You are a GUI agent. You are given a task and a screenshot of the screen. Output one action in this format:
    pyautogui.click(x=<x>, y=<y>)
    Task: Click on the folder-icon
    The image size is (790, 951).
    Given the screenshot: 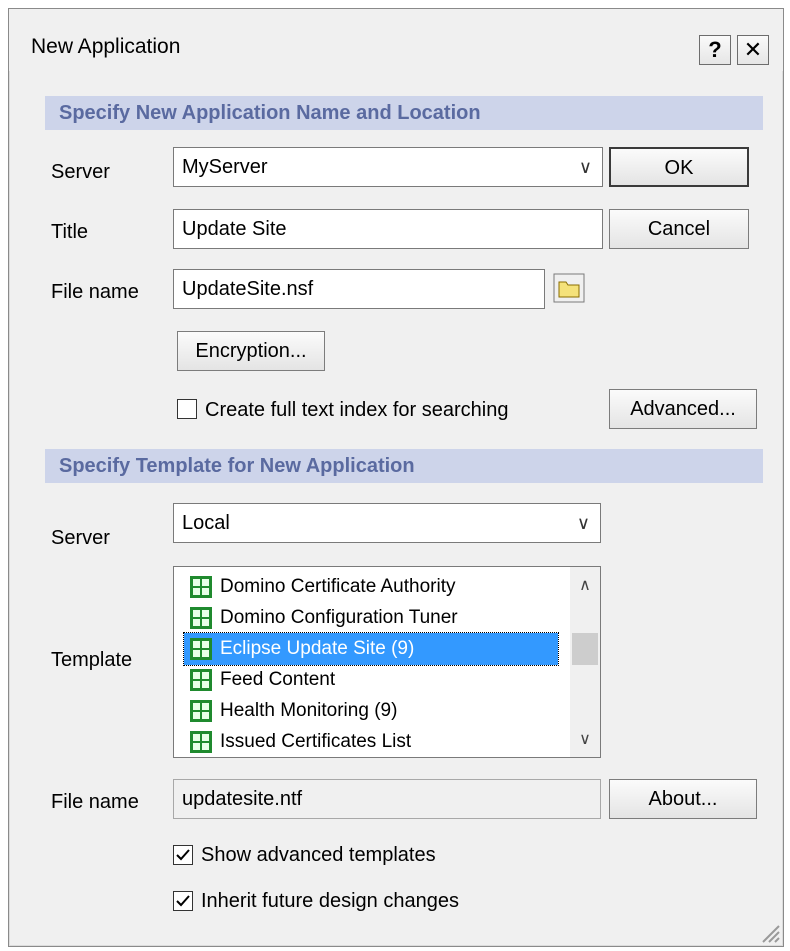 What is the action you would take?
    pyautogui.click(x=569, y=288)
    